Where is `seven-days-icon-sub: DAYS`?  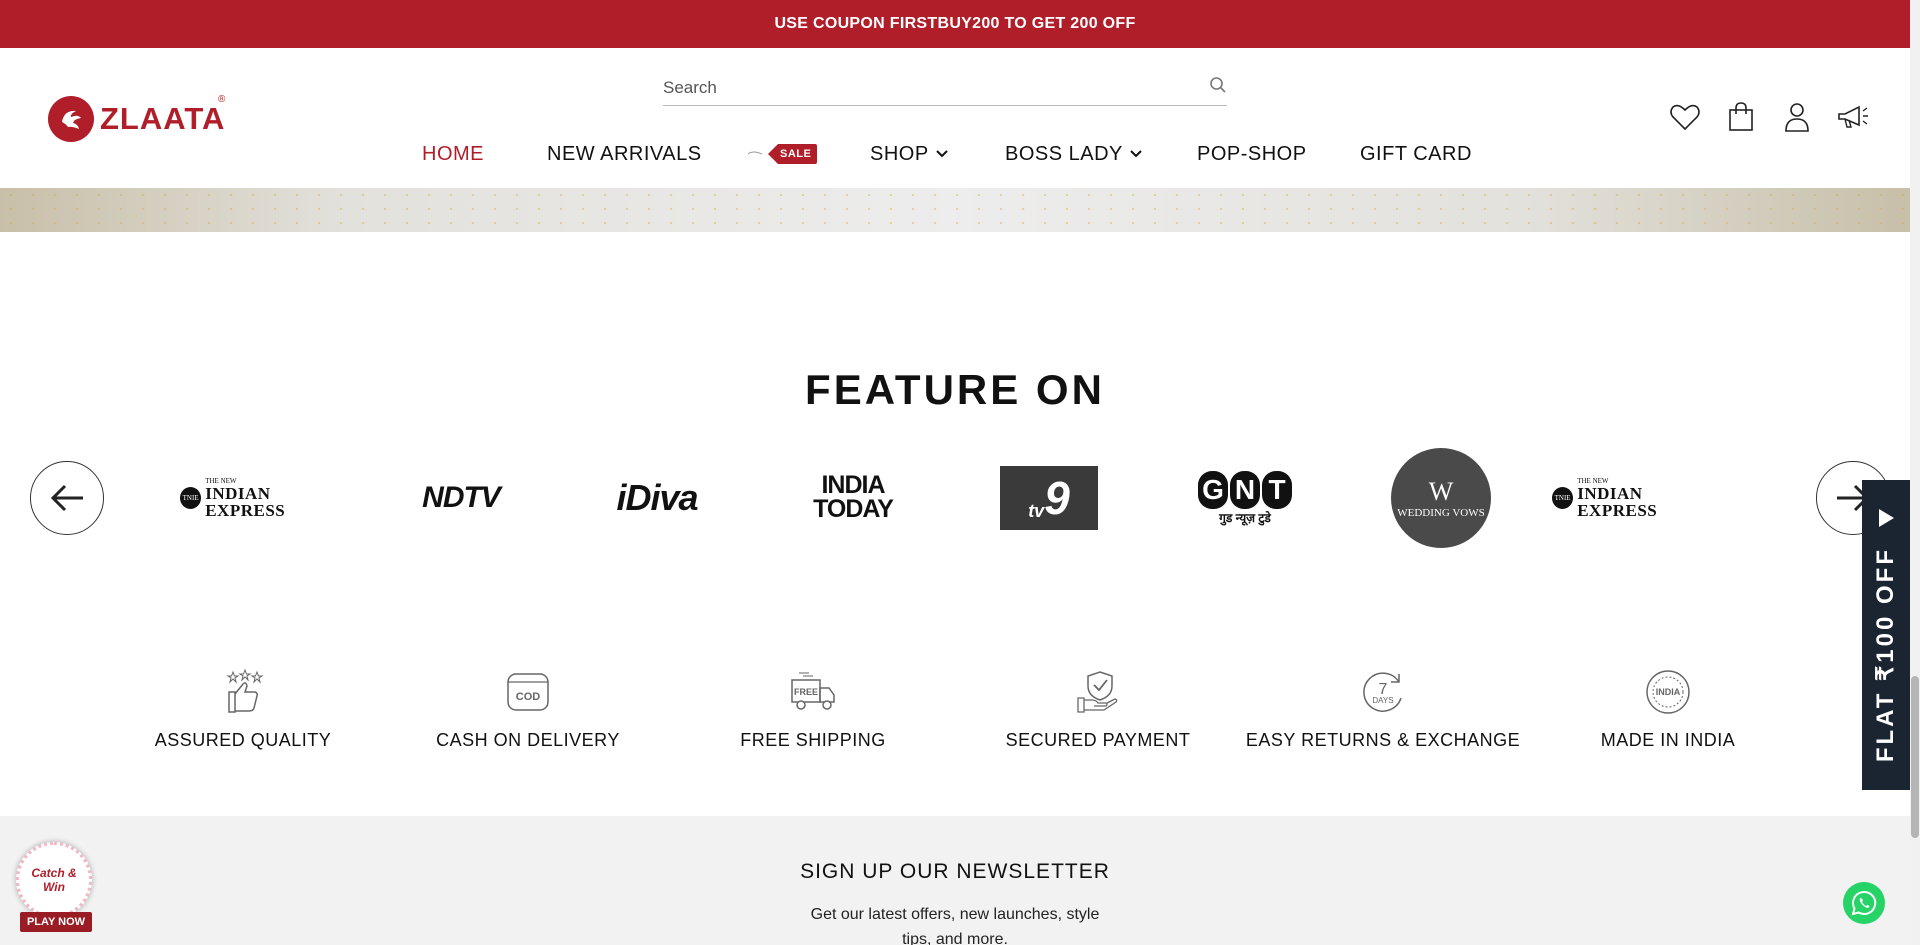 seven-days-icon-sub: DAYS is located at coordinates (1382, 700).